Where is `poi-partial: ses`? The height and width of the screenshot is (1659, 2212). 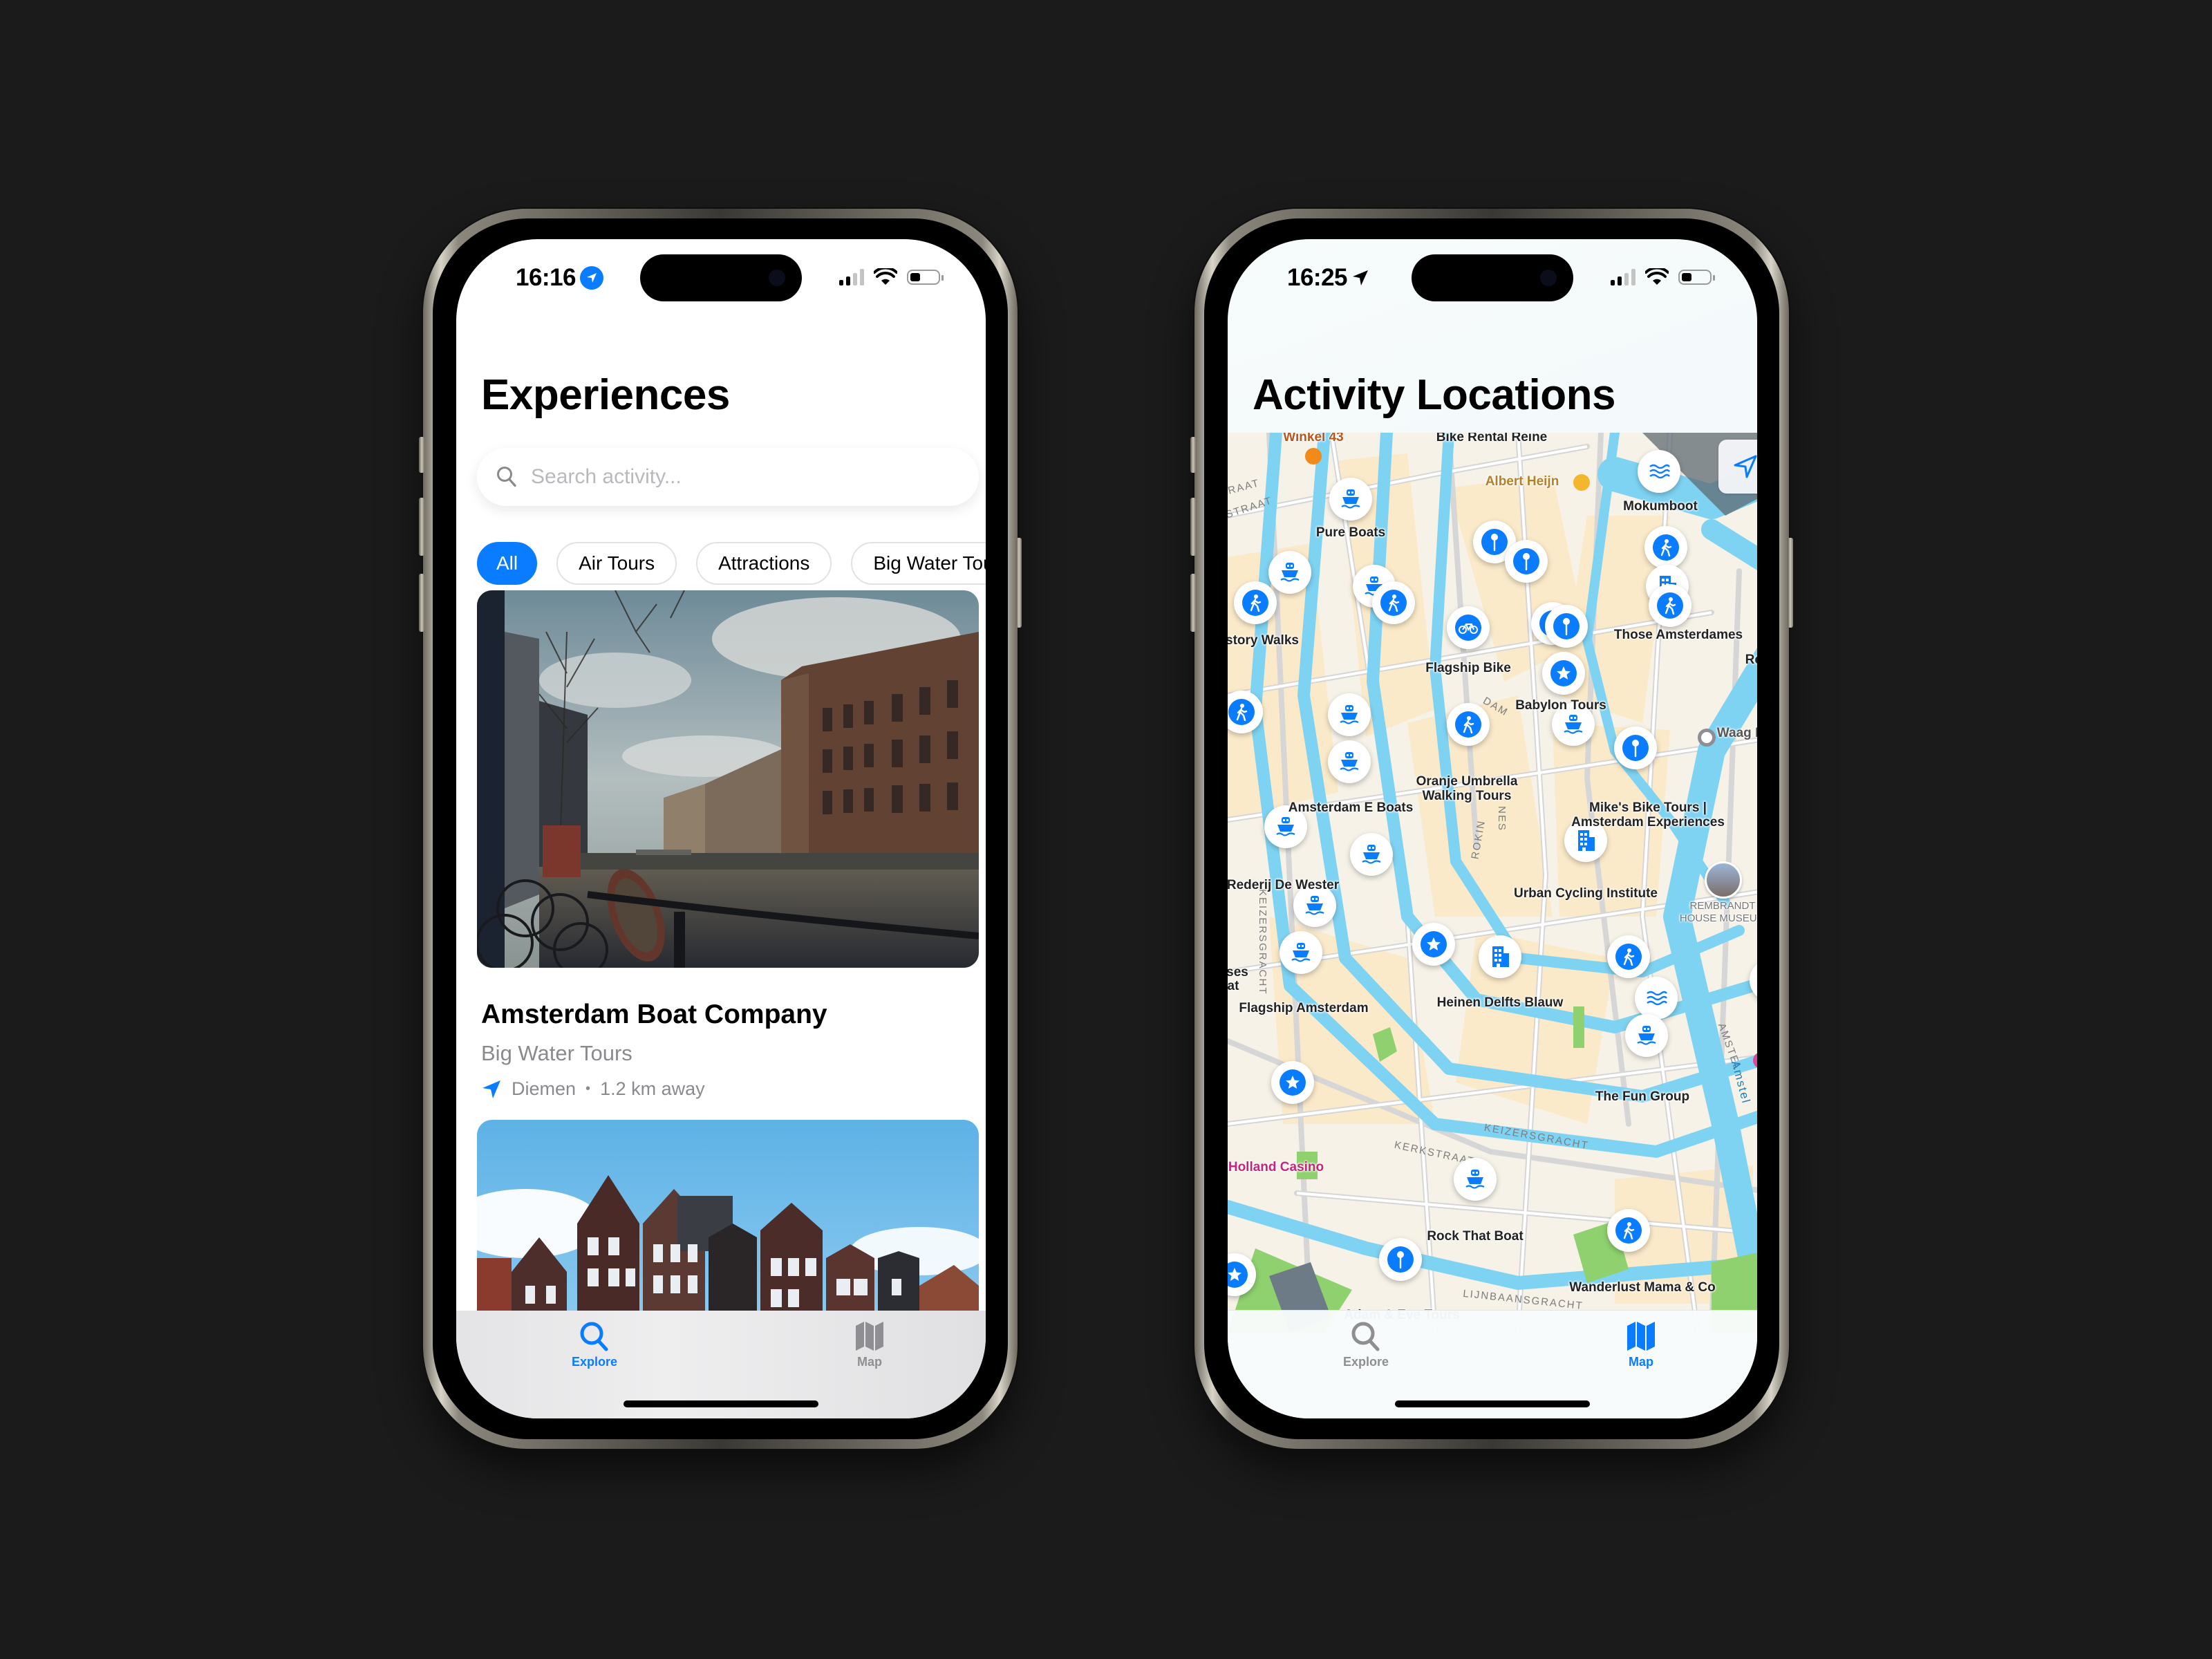
poi-partial: ses is located at coordinates (1238, 972).